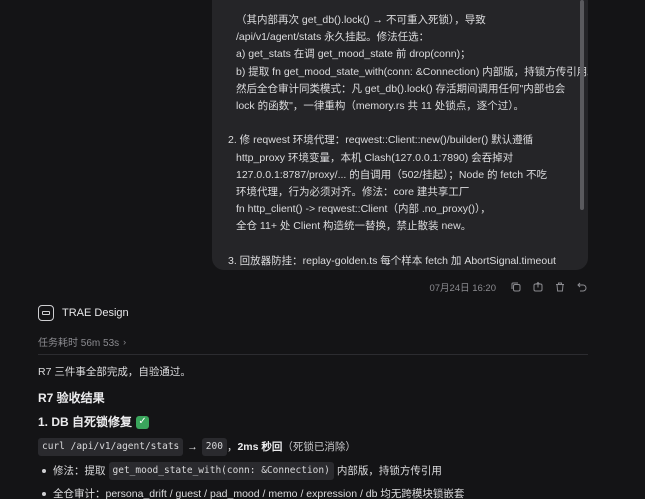 This screenshot has width=645, height=499. Describe the element at coordinates (85, 422) in the screenshot. I see `section-title-text: 1. DB 自死锁修复` at that location.